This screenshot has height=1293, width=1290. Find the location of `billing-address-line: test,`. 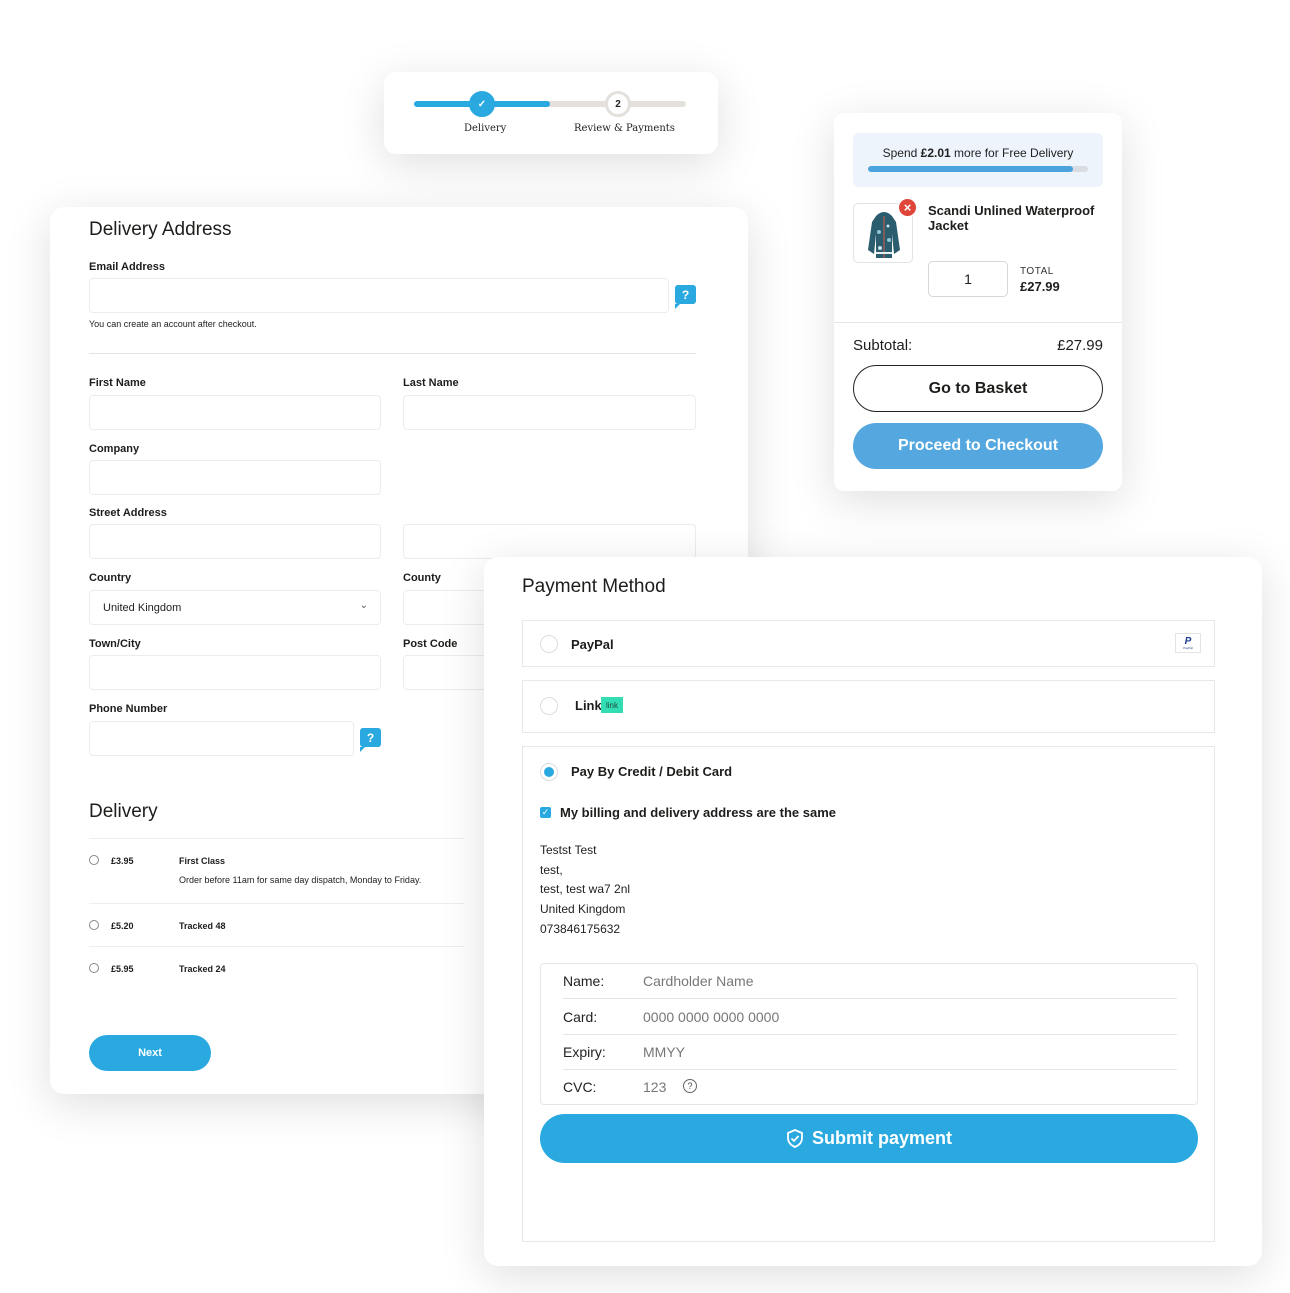

billing-address-line: test, is located at coordinates (551, 870).